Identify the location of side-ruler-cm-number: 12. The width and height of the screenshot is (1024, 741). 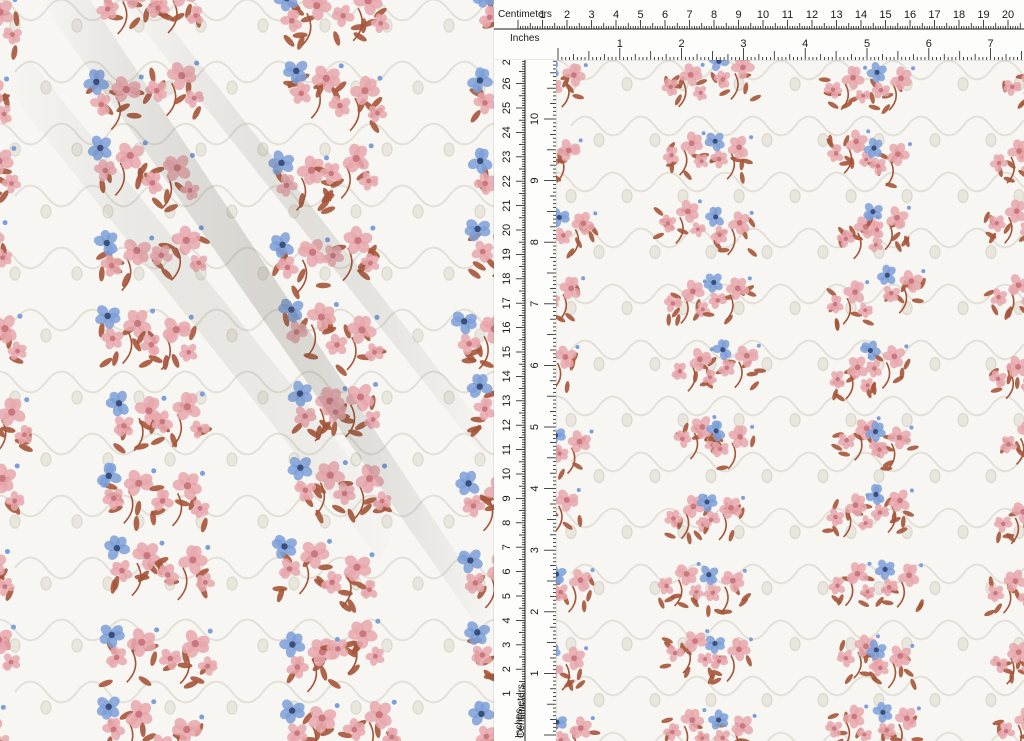
(507, 425).